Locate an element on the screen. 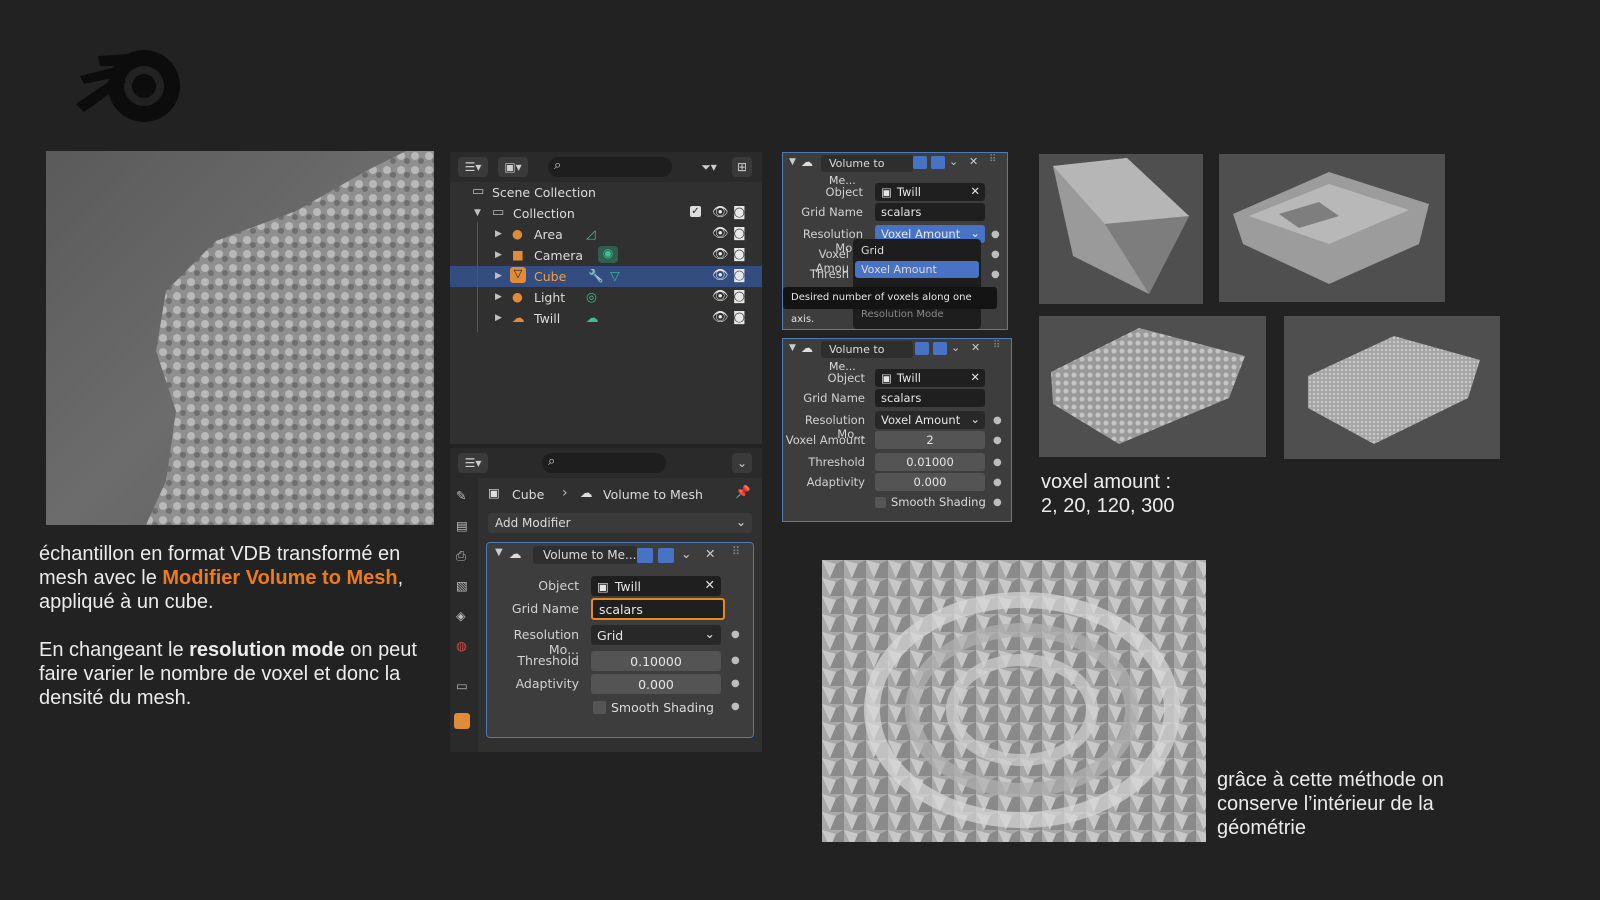 The height and width of the screenshot is (900, 1600). outliner-search-input: ⌕ is located at coordinates (610, 167).